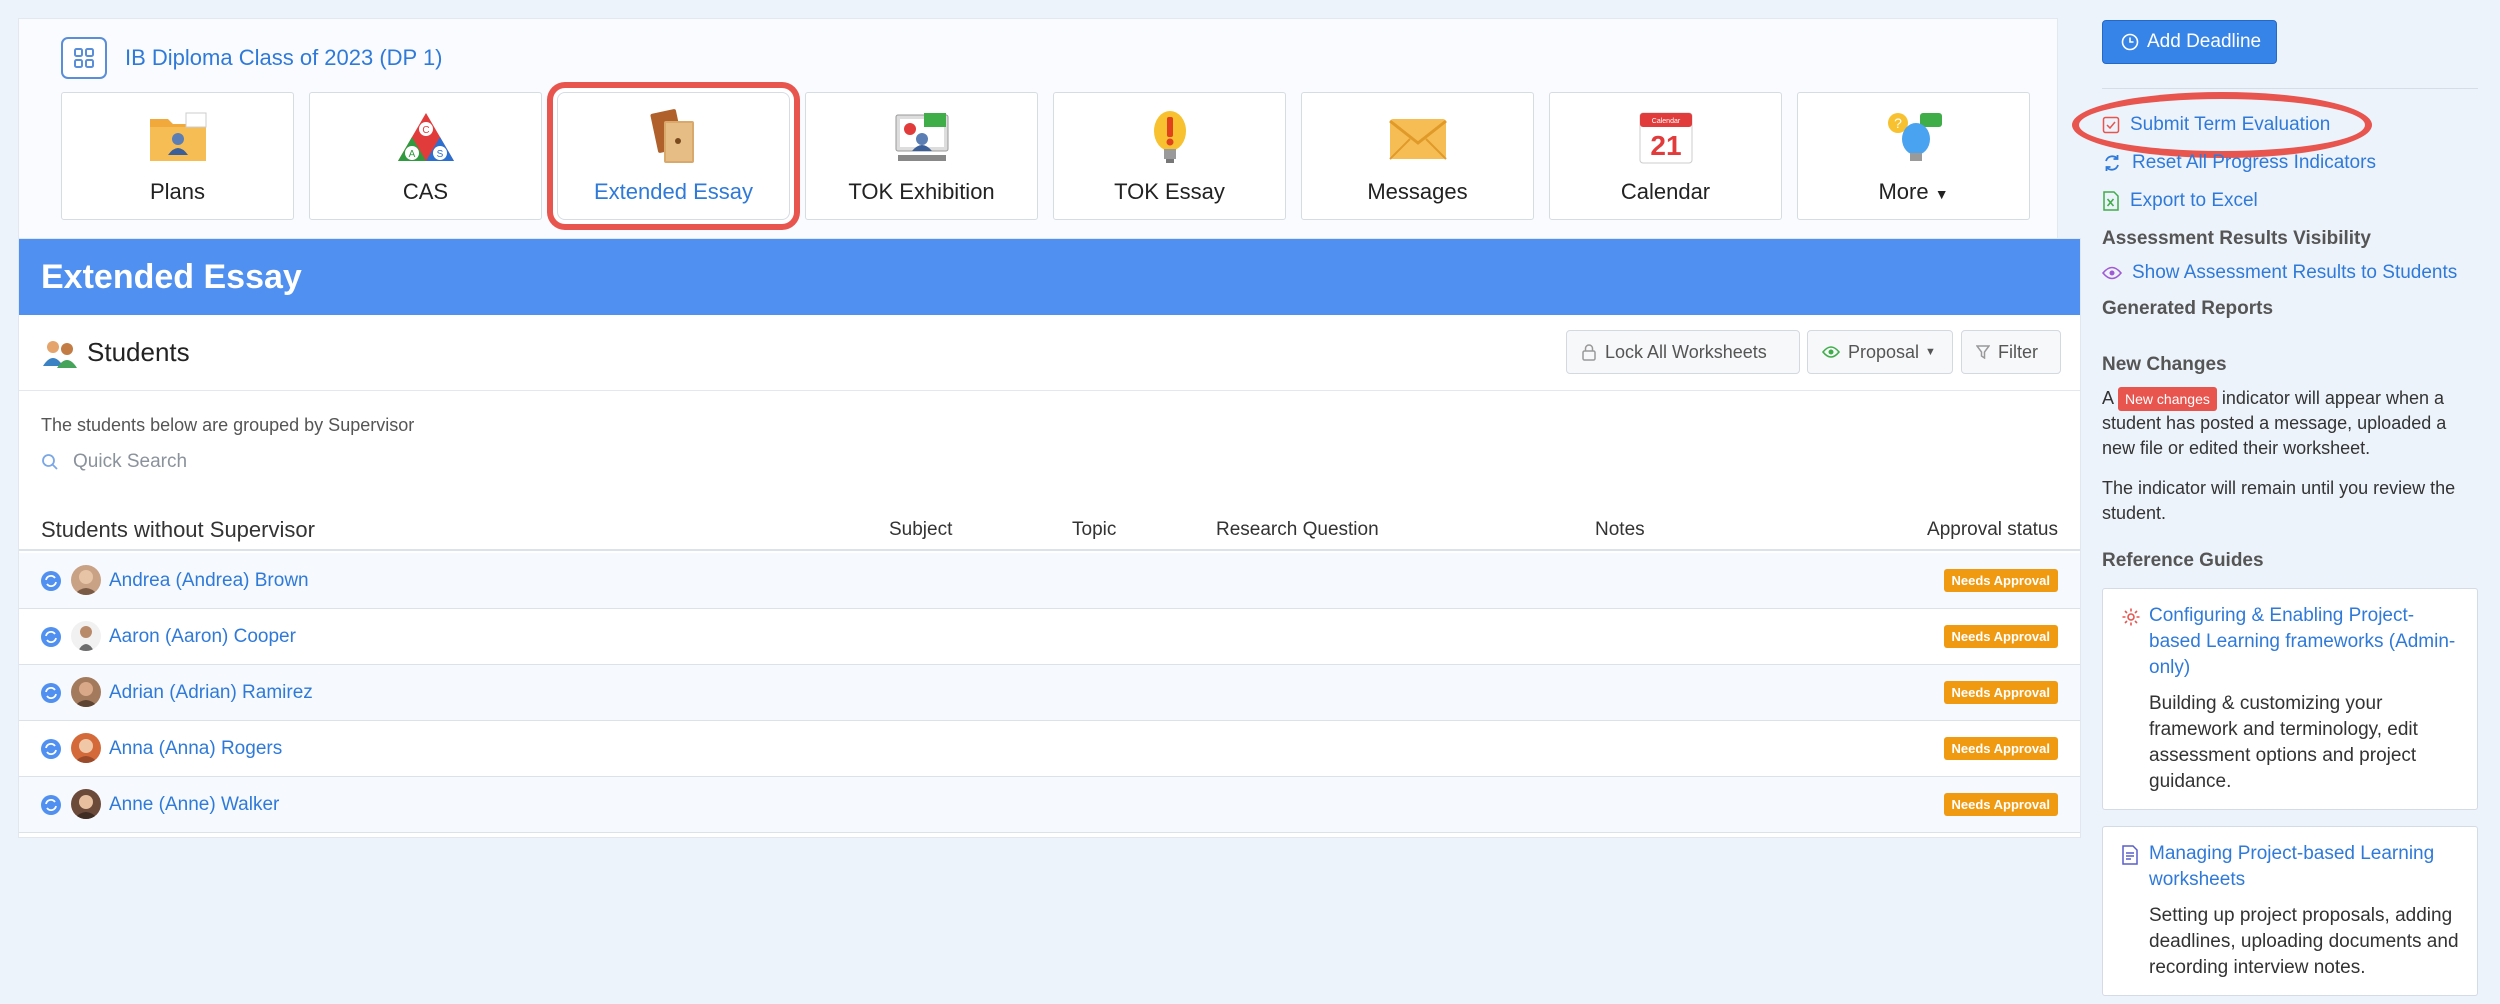  I want to click on student-name-link: Anna (Anna) Rogers, so click(195, 749).